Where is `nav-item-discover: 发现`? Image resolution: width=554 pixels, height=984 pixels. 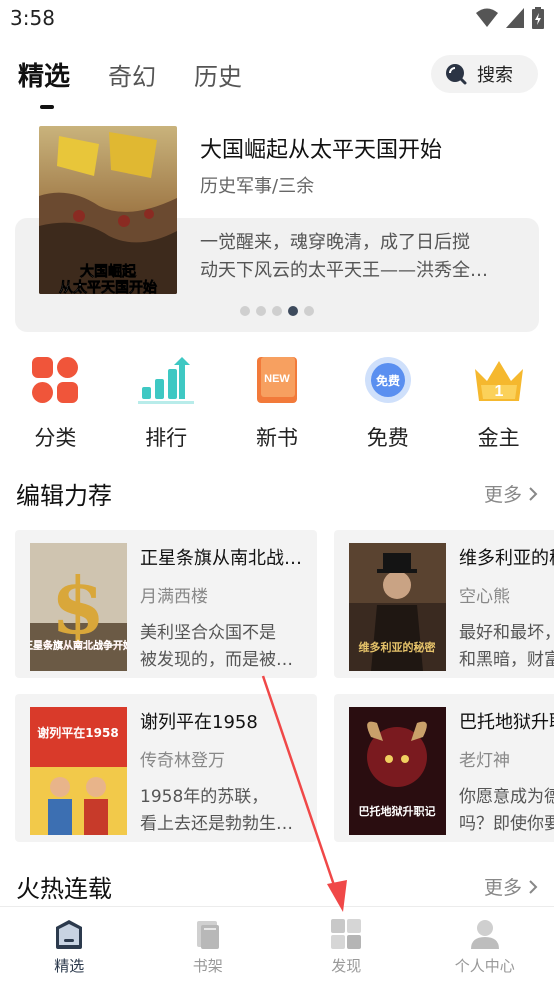 nav-item-discover: 发现 is located at coordinates (346, 945).